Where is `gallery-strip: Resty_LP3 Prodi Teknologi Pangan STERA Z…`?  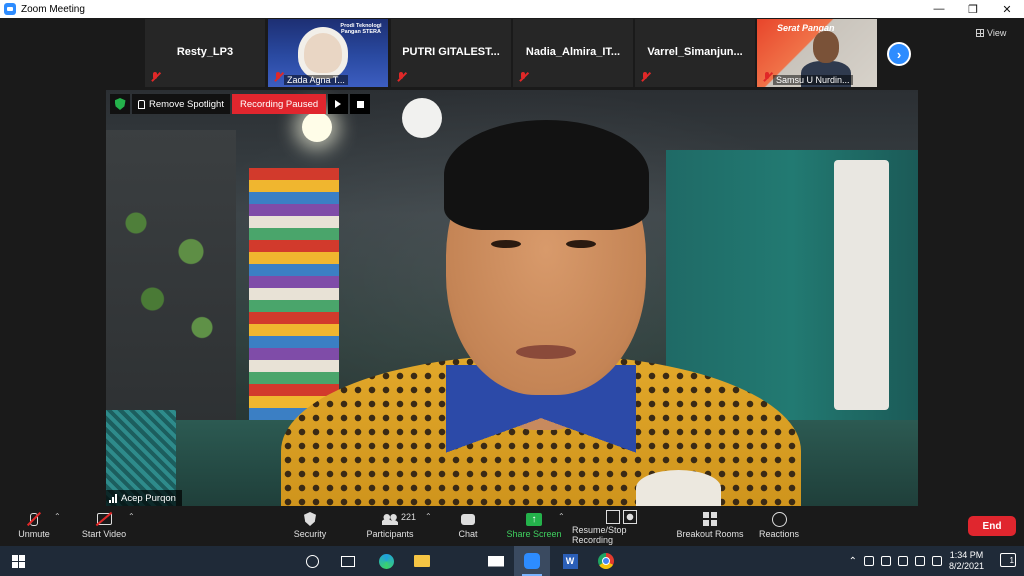
gallery-strip: Resty_LP3 Prodi Teknologi Pangan STERA Z… is located at coordinates (512, 54).